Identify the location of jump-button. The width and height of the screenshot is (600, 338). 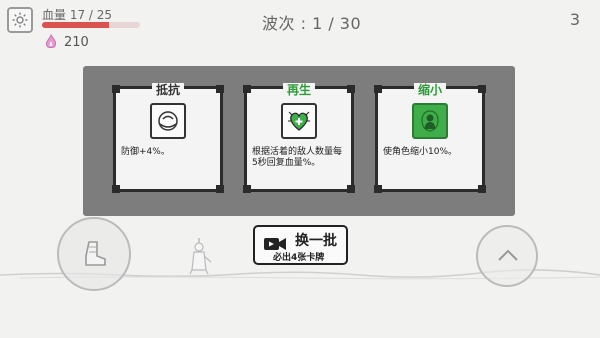
(507, 256).